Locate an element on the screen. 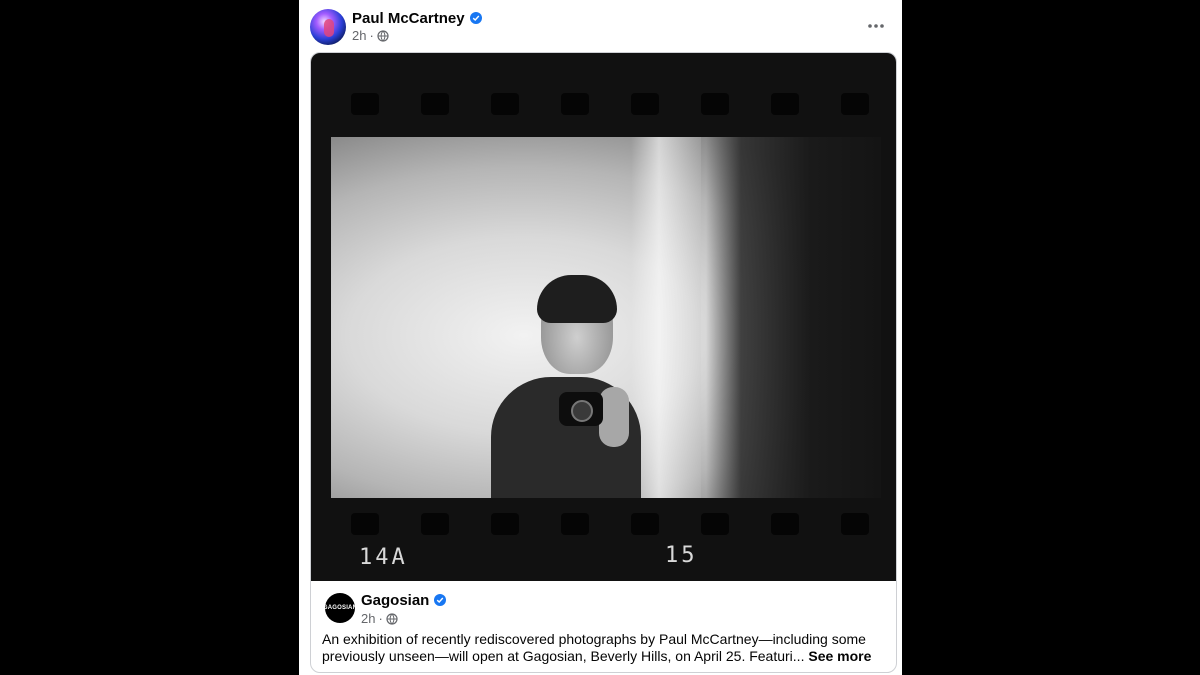  page-name-text: Gagosian is located at coordinates (395, 600).